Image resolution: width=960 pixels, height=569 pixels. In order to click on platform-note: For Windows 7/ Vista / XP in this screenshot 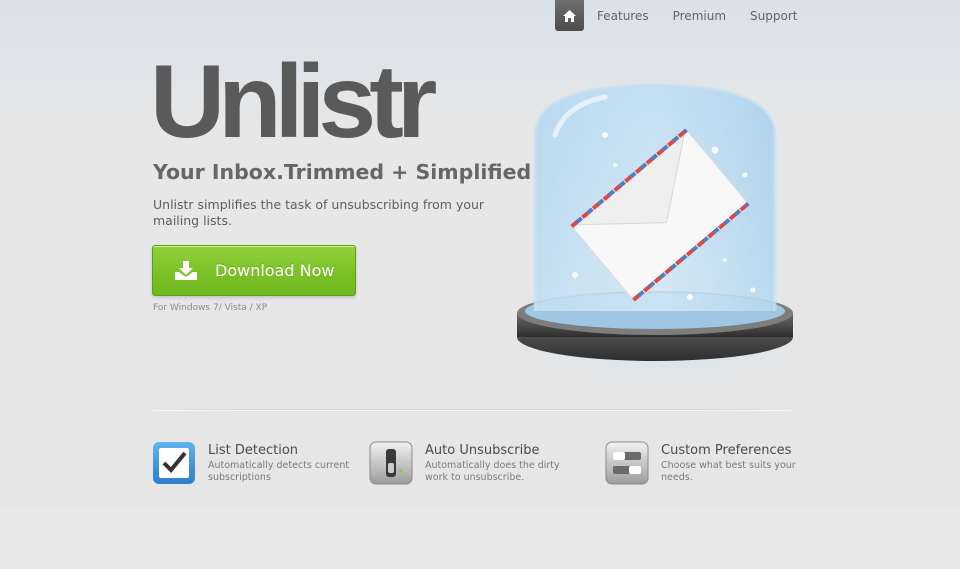, I will do `click(210, 308)`.